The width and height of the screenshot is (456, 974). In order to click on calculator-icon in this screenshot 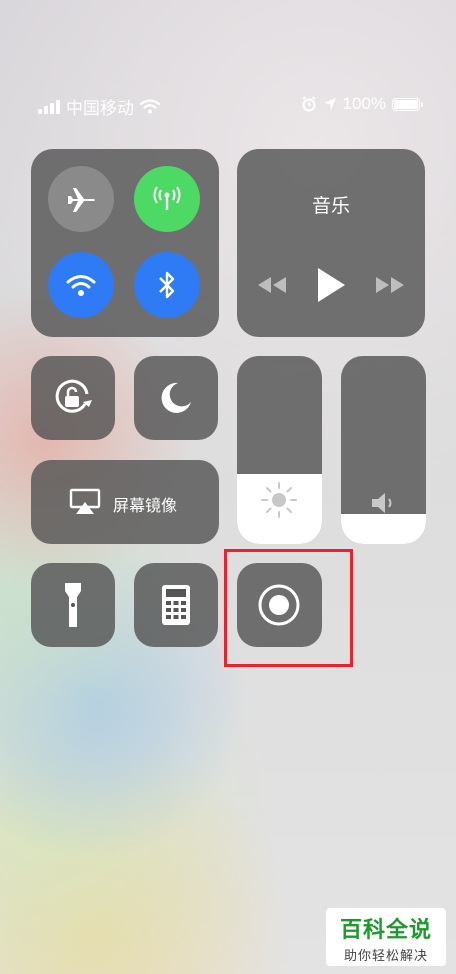, I will do `click(176, 605)`.